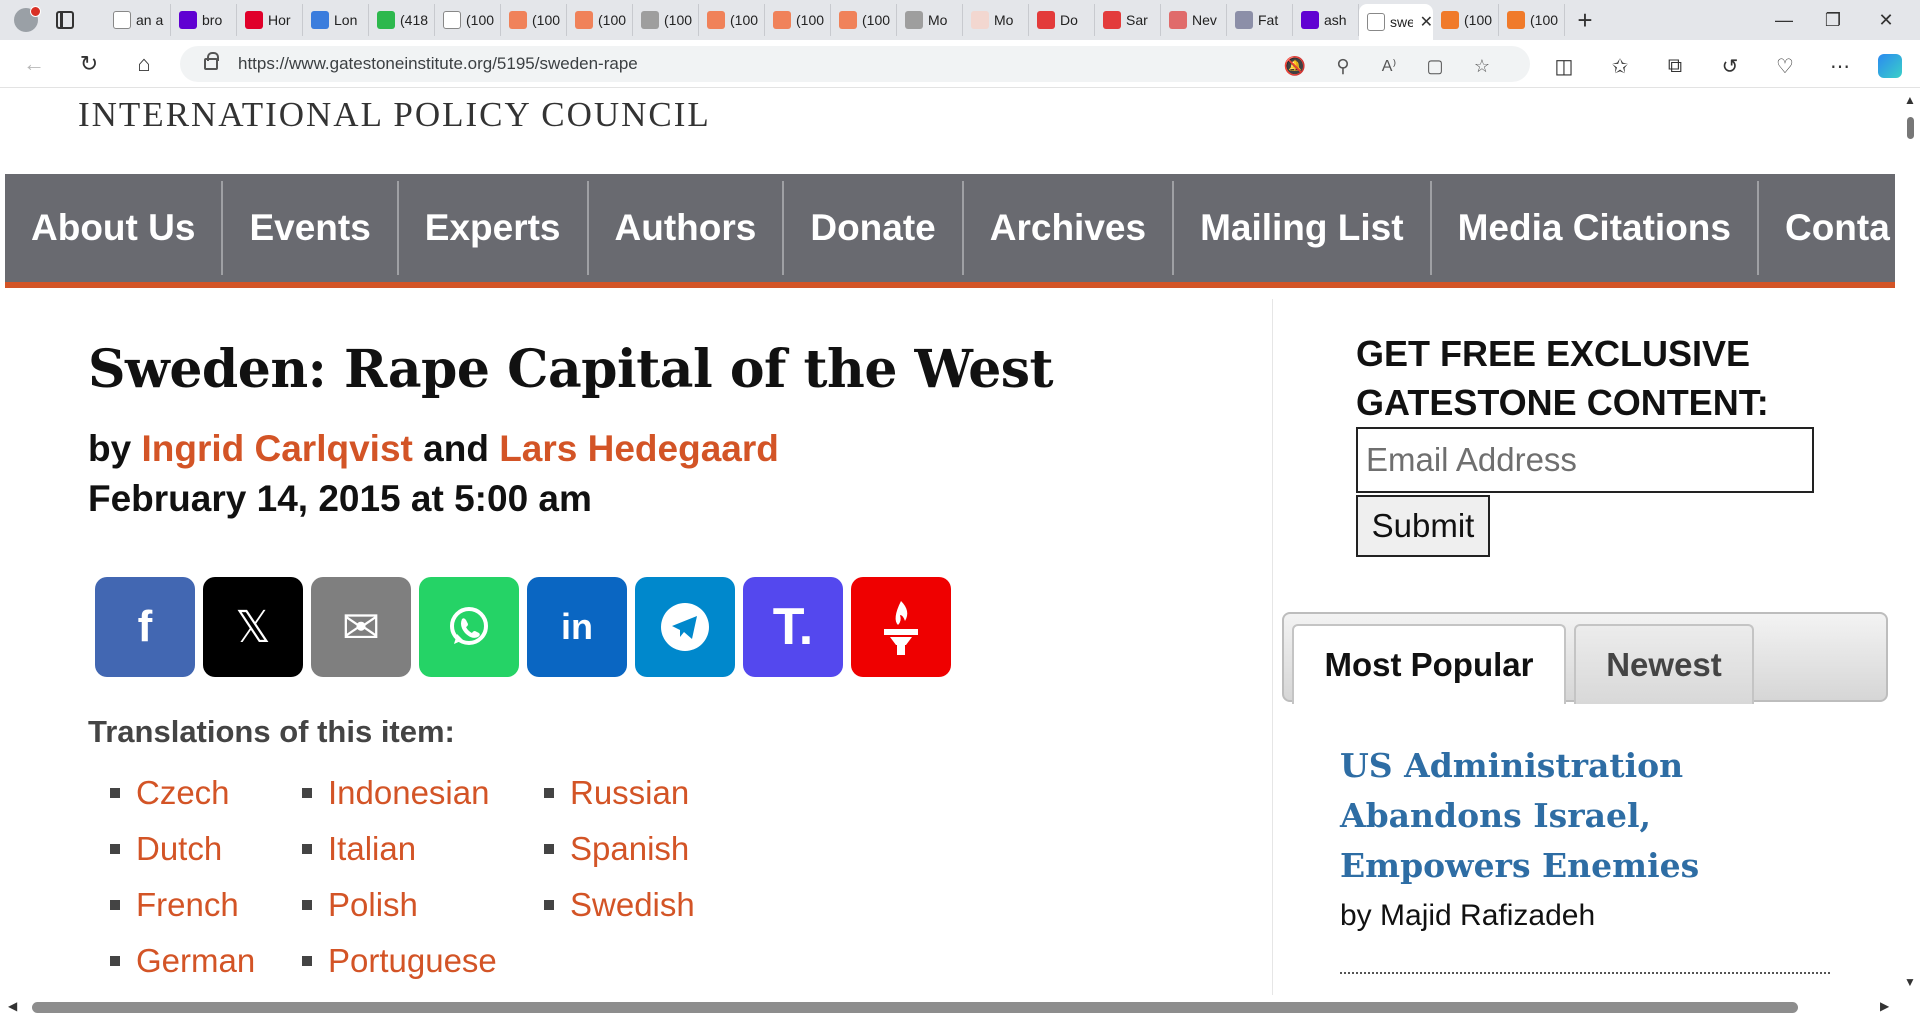  I want to click on favorite-star-icon: ☆, so click(1482, 66).